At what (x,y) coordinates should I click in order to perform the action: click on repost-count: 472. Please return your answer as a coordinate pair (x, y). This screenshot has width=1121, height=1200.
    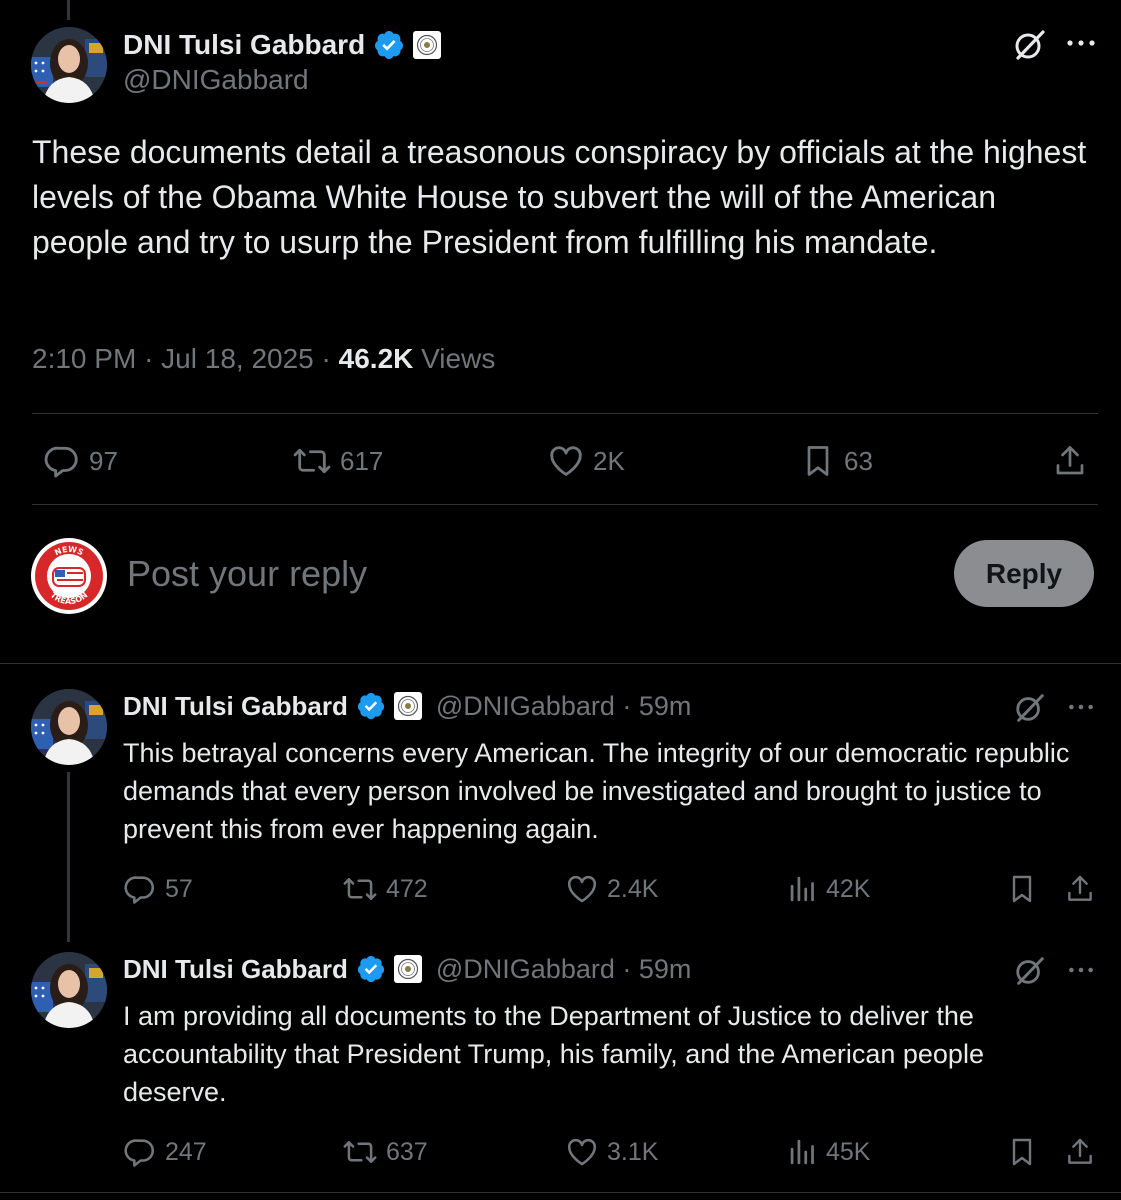
    Looking at the image, I should click on (407, 888).